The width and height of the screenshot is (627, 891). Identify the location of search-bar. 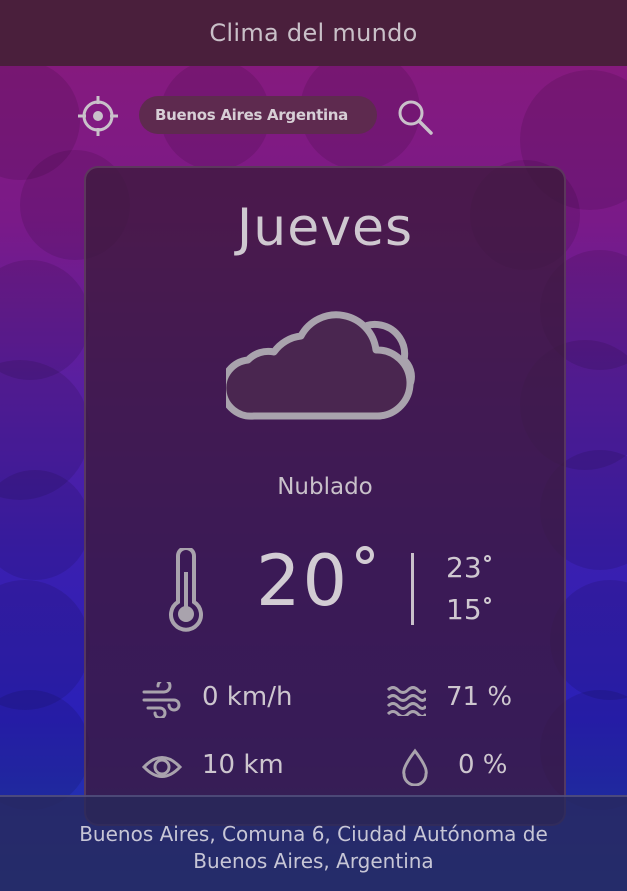
(313, 115).